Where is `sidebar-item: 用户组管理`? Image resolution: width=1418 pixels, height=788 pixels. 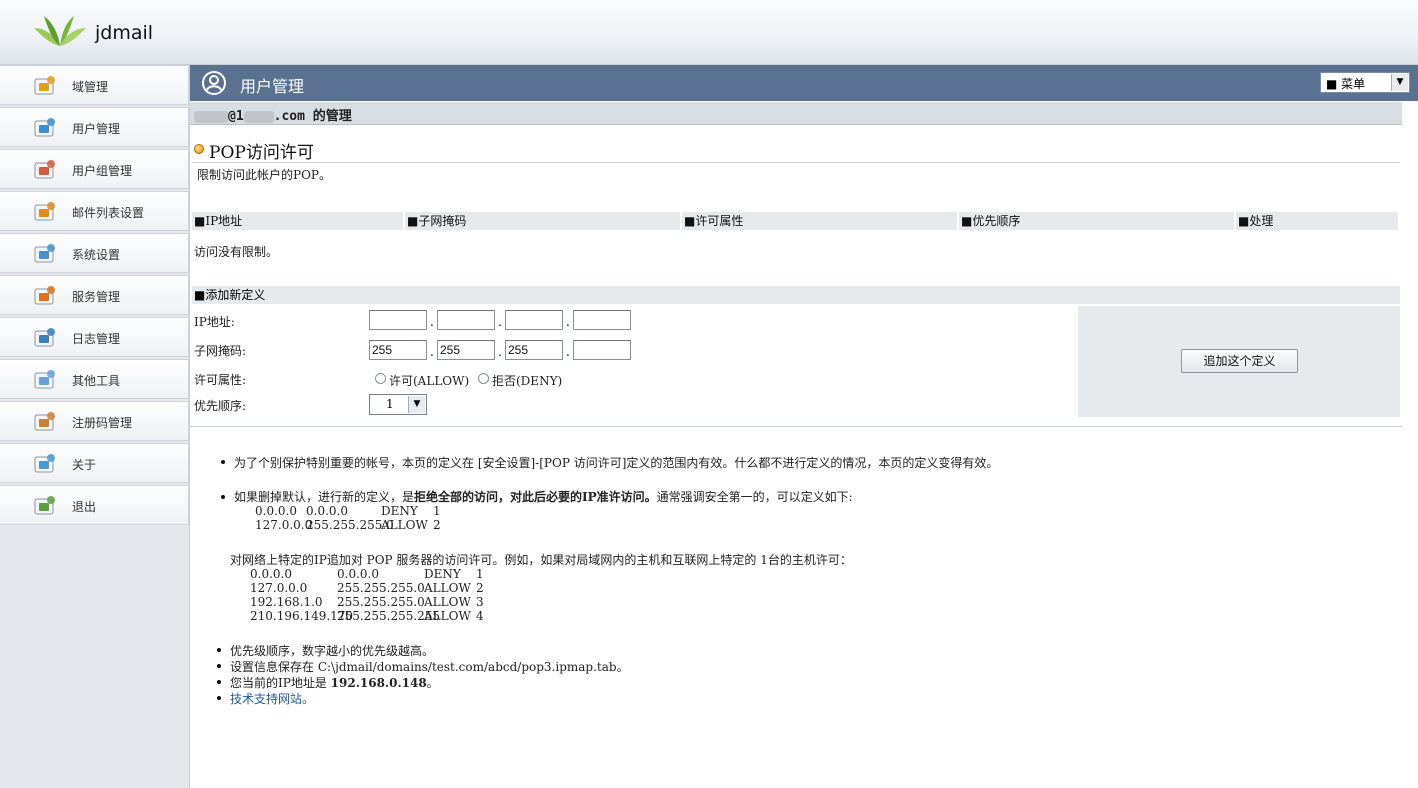
sidebar-item: 用户组管理 is located at coordinates (94, 169).